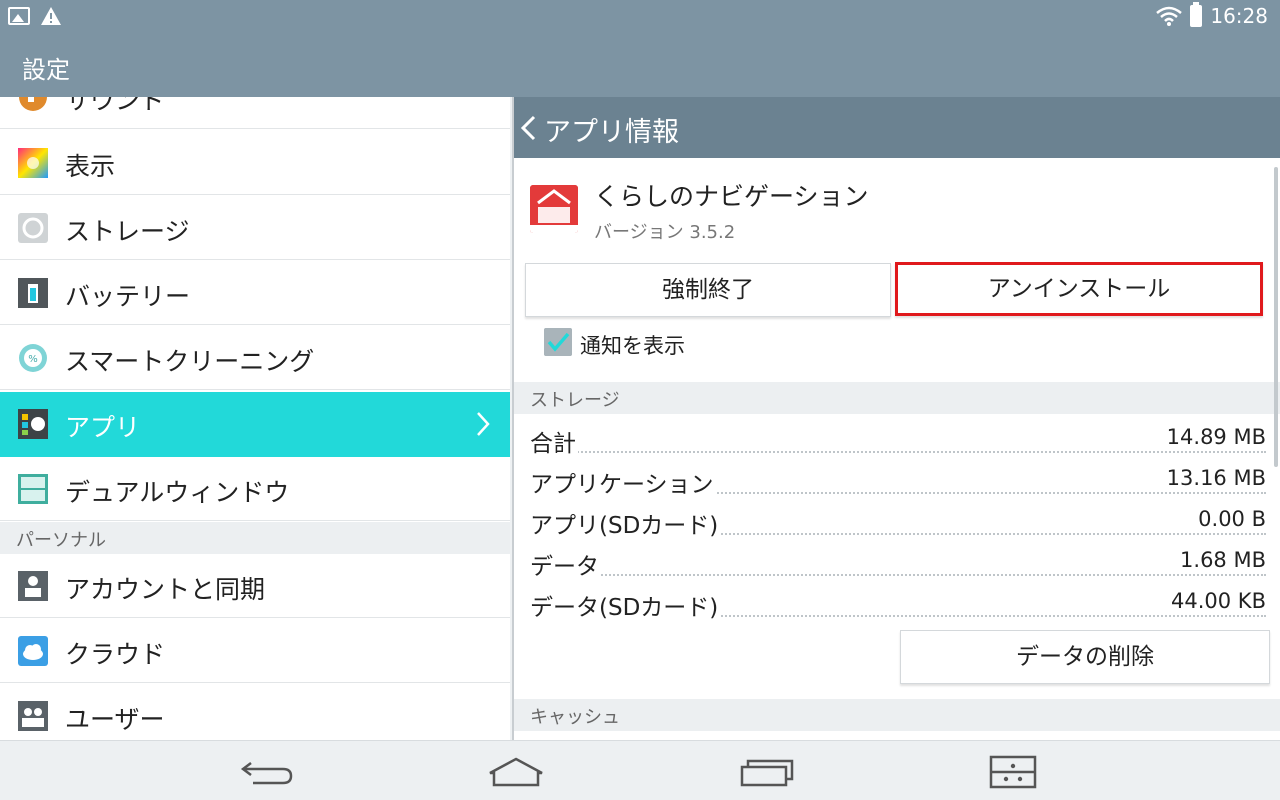  I want to click on sidebar-item-account-sync: アカウントと同期, so click(255, 586).